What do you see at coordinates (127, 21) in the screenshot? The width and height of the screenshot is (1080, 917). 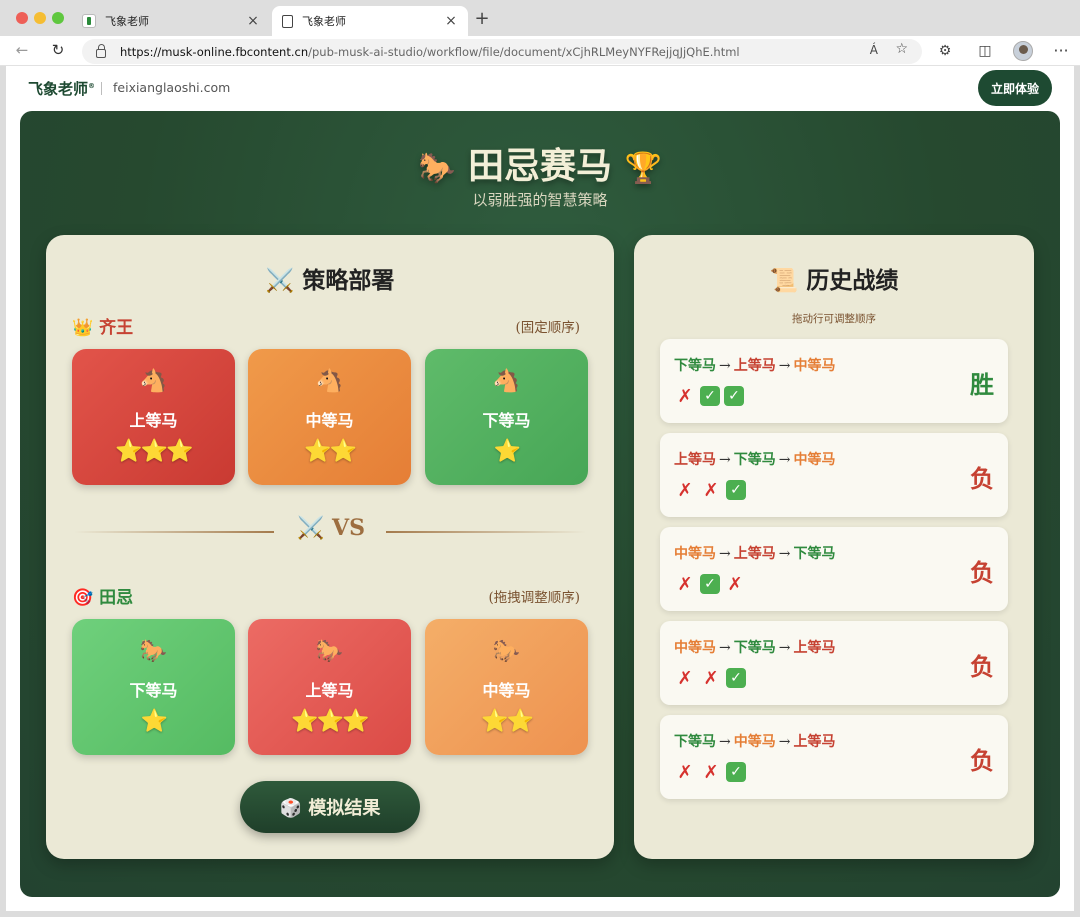 I see `tab-title: 飞象老师` at bounding box center [127, 21].